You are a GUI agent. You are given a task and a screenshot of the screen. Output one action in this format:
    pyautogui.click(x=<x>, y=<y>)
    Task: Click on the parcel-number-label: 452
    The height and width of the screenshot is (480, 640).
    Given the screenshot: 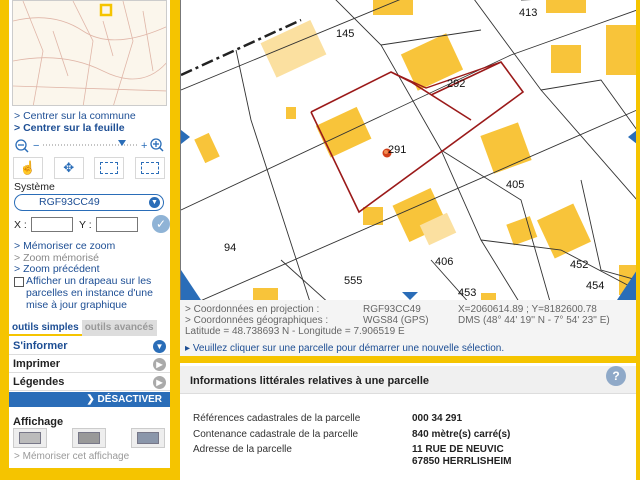 What is the action you would take?
    pyautogui.click(x=579, y=265)
    